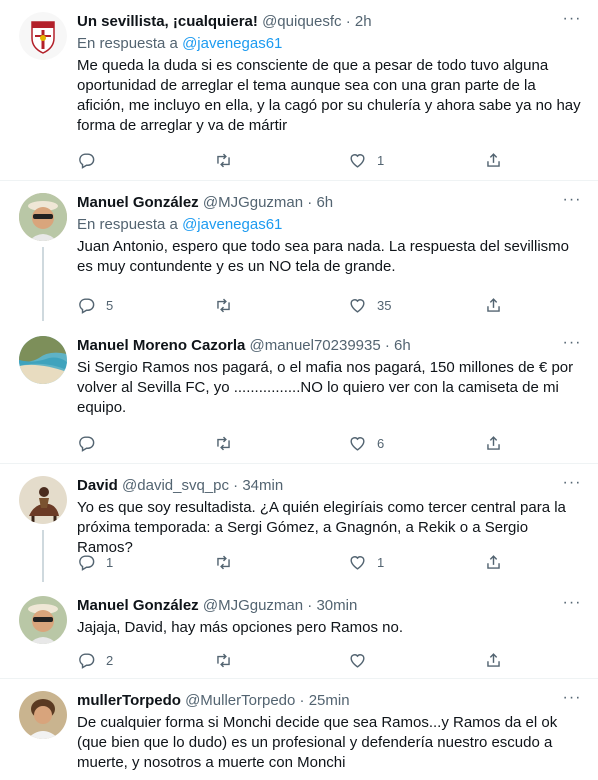 The width and height of the screenshot is (598, 780). What do you see at coordinates (161, 345) in the screenshot?
I see `display-name: Manuel Moreno Cazorla` at bounding box center [161, 345].